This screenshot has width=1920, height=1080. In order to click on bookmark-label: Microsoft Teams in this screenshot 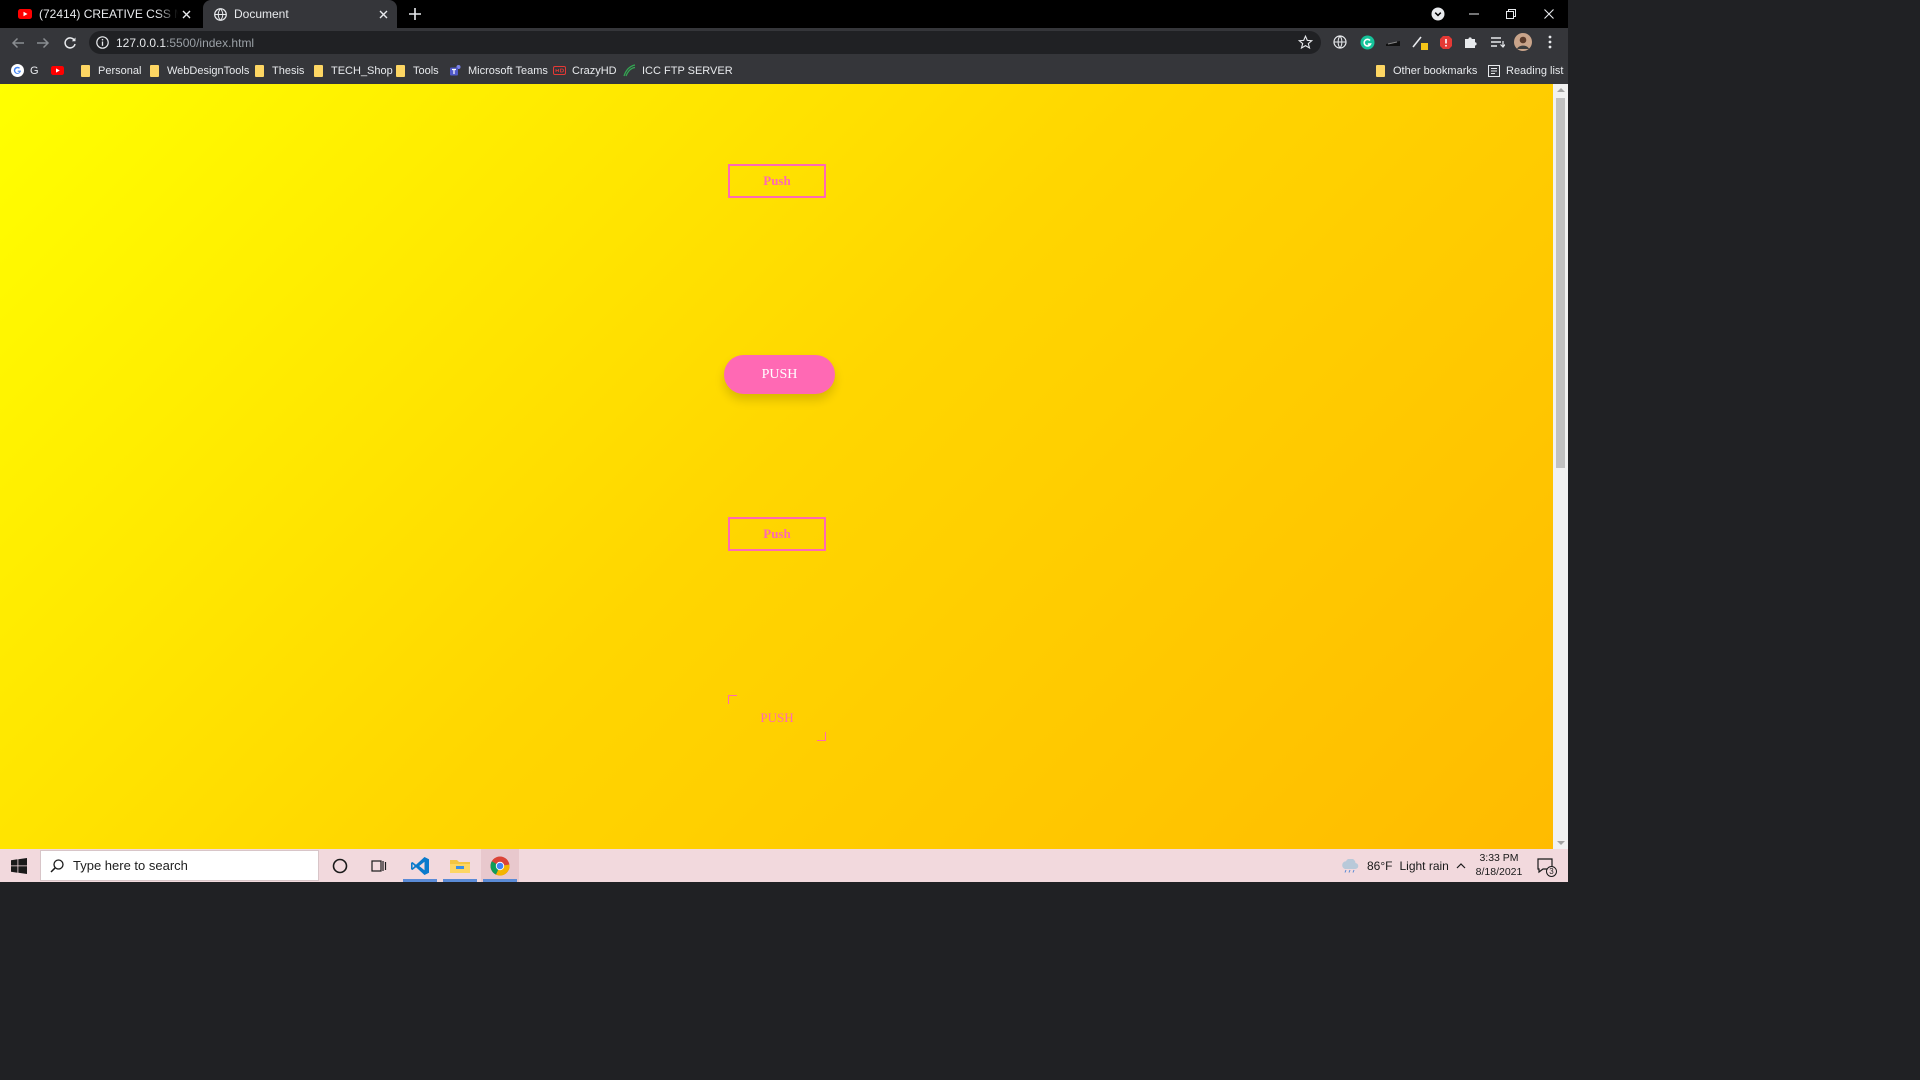, I will do `click(508, 70)`.